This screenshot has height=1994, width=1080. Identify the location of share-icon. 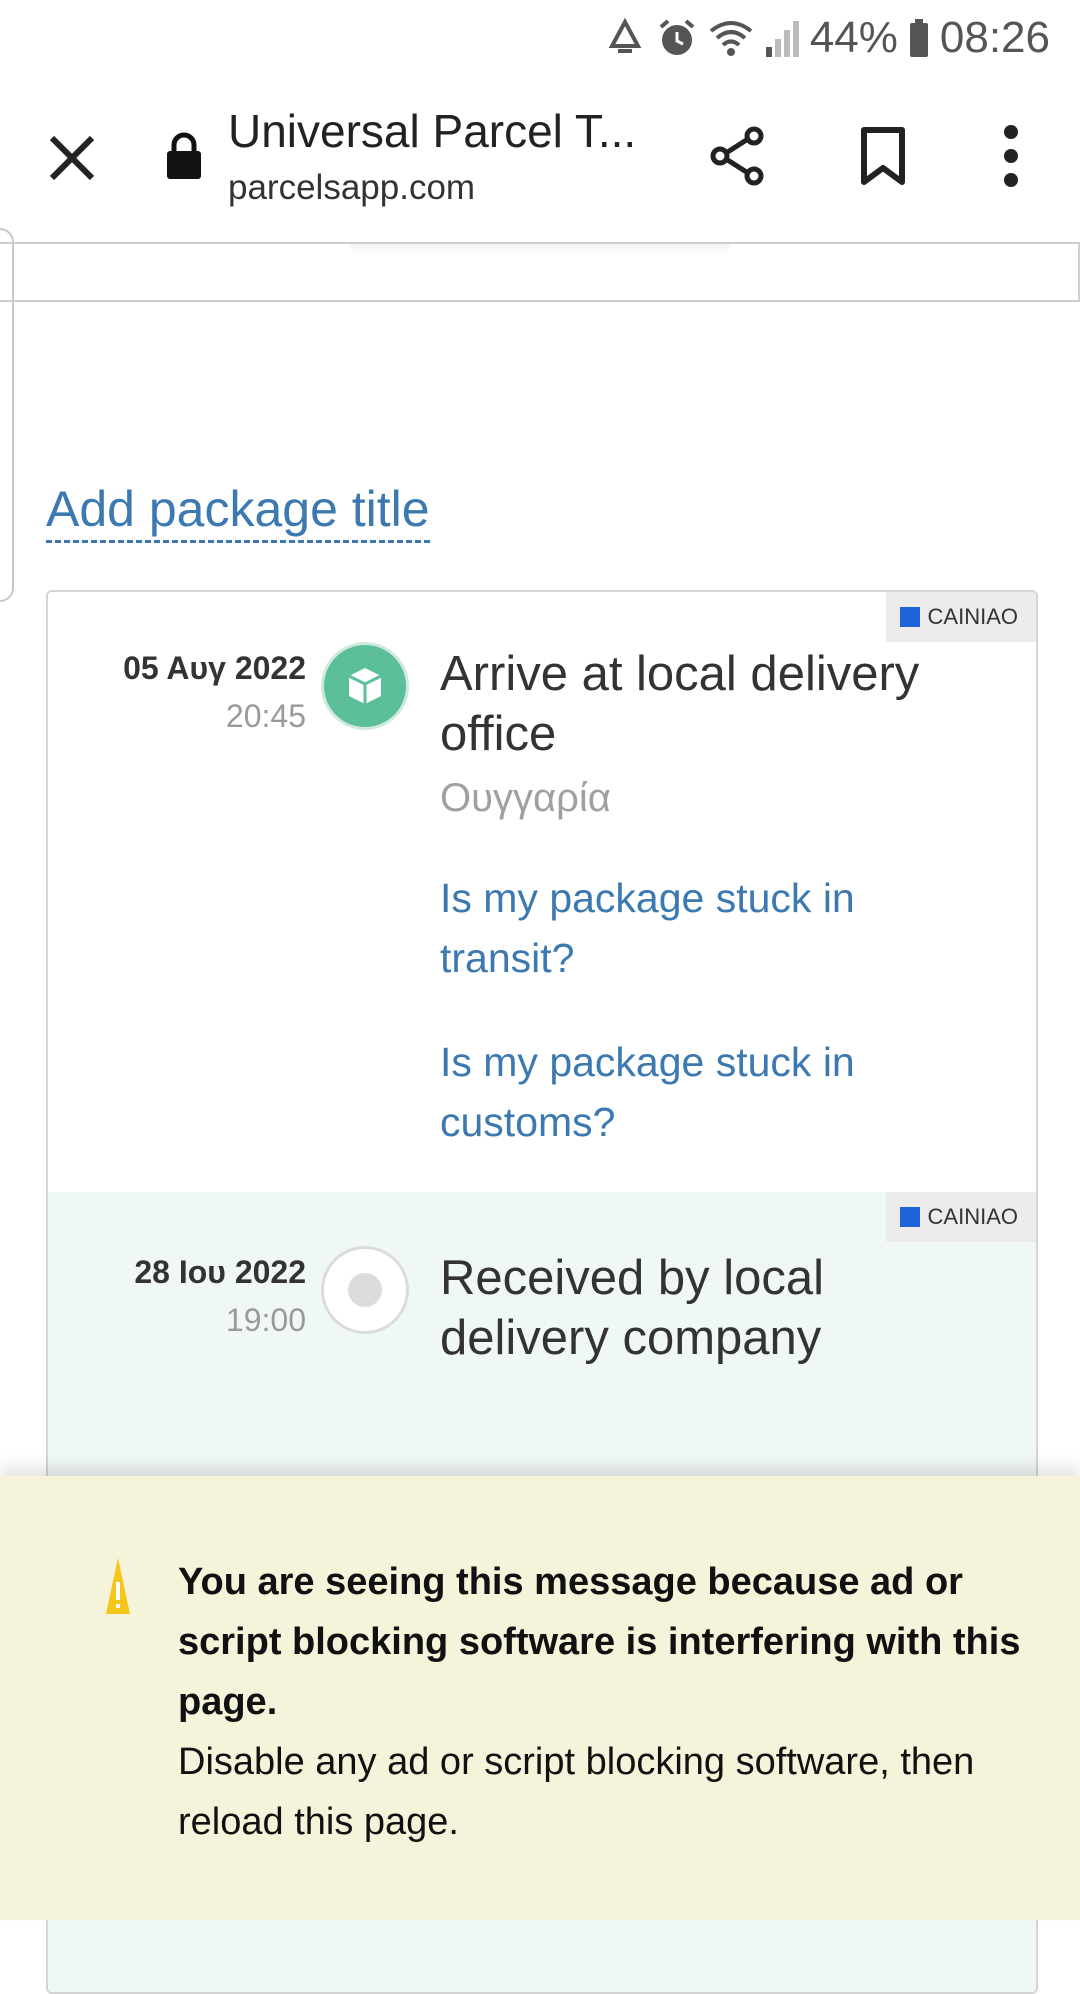
(738, 156).